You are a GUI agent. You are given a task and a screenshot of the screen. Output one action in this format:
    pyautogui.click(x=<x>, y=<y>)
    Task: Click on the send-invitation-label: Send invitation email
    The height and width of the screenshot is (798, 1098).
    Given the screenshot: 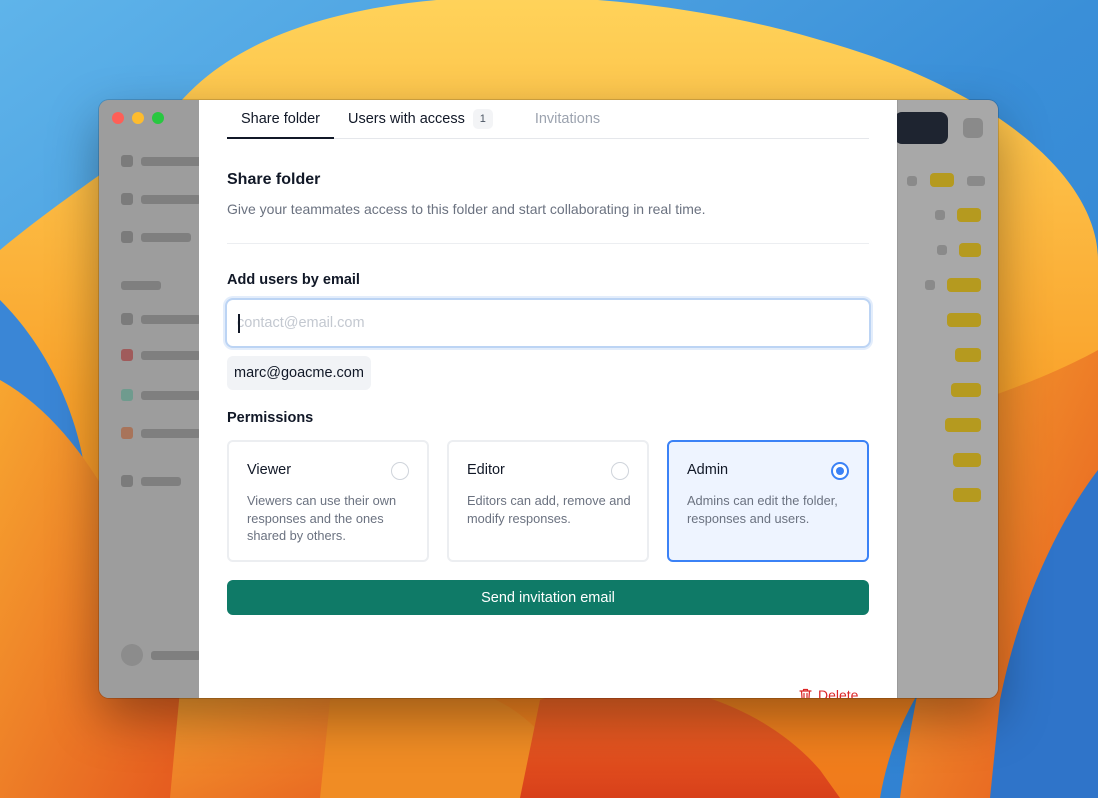 What is the action you would take?
    pyautogui.click(x=548, y=597)
    